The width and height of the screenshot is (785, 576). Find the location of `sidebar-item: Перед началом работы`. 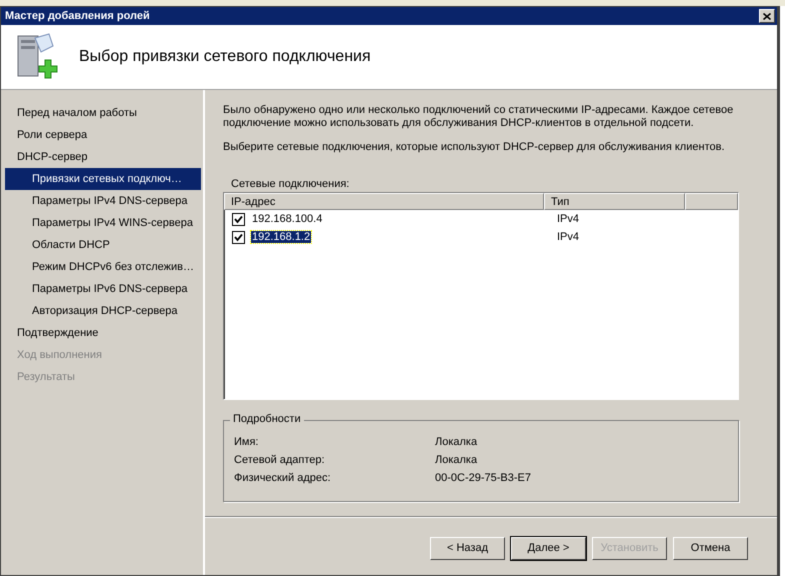

sidebar-item: Перед началом работы is located at coordinates (101, 113).